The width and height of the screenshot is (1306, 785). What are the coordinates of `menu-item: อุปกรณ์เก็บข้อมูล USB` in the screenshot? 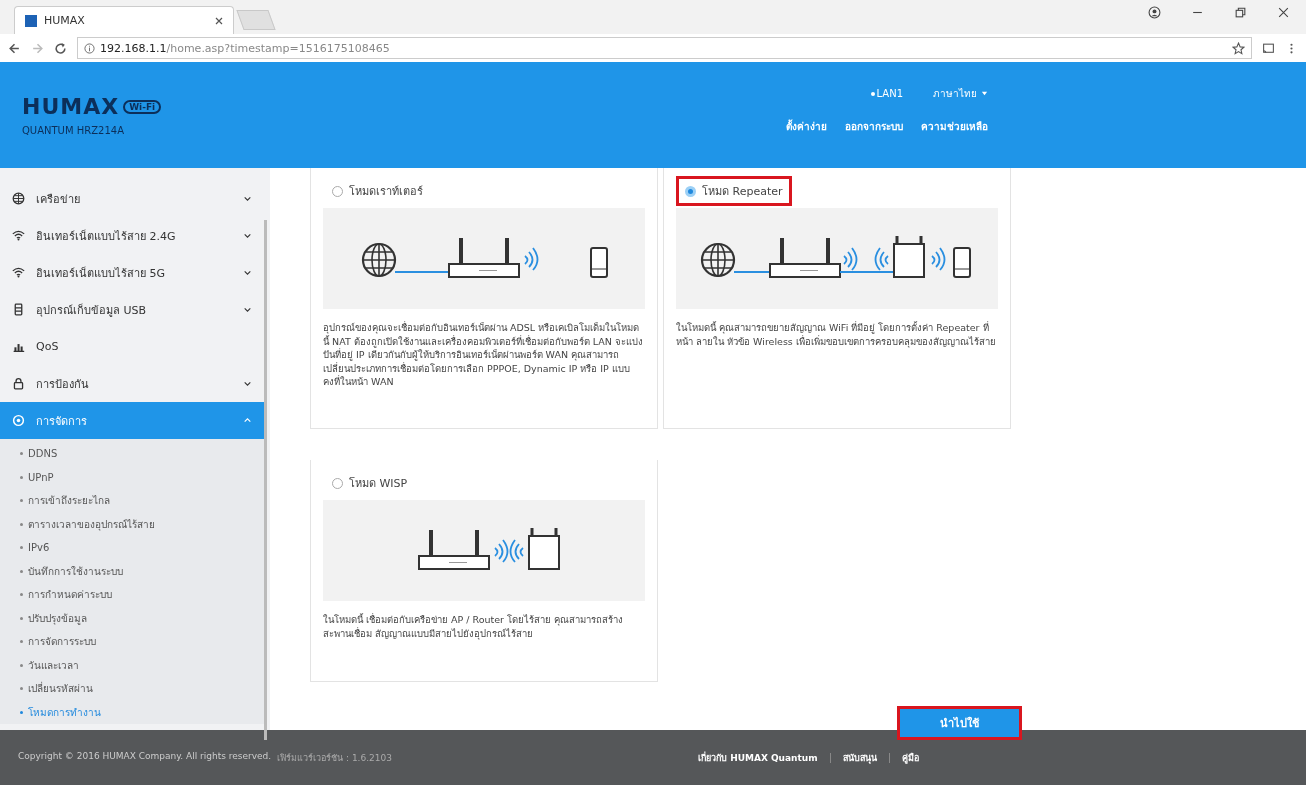 It's located at (132, 309).